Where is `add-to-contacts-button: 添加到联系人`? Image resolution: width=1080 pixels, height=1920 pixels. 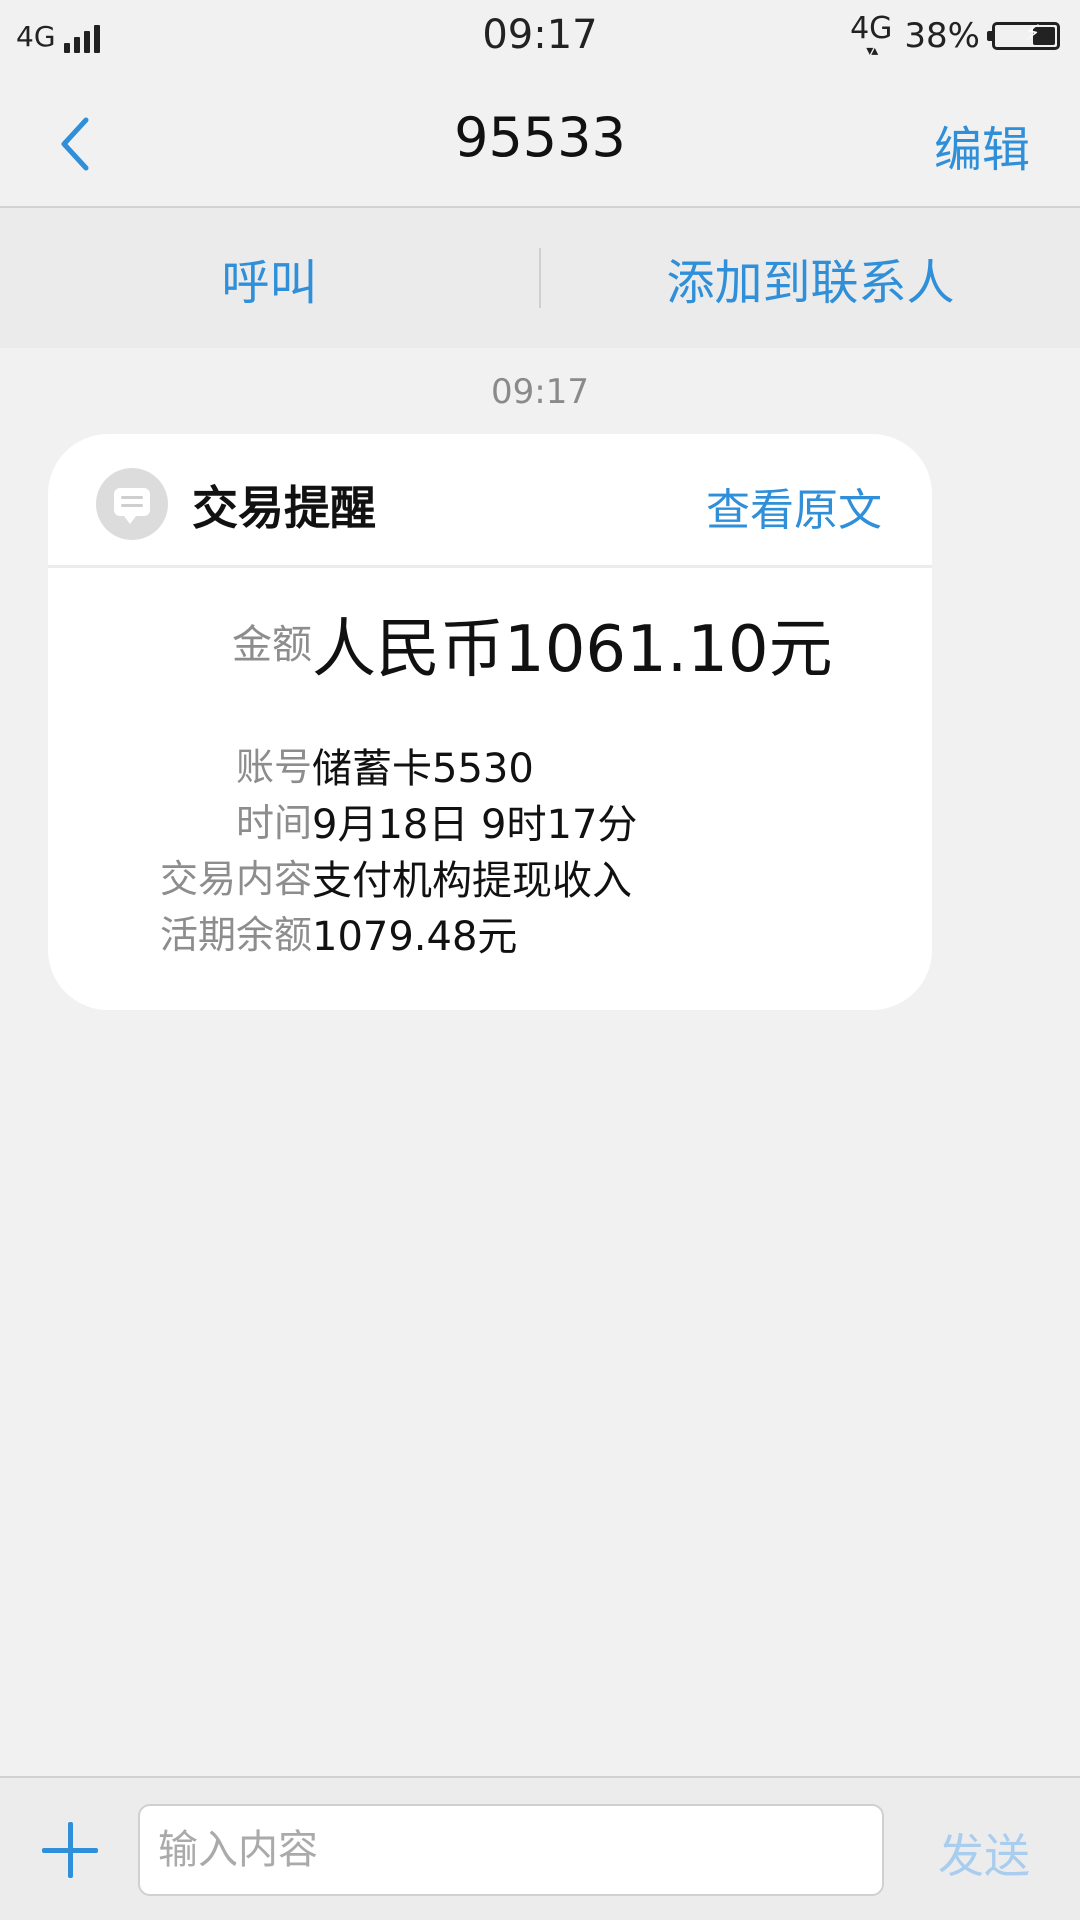 add-to-contacts-button: 添加到联系人 is located at coordinates (810, 278).